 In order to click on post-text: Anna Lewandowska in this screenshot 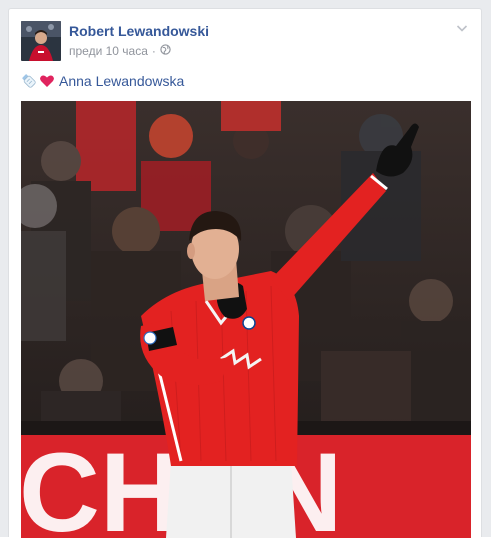, I will do `click(102, 81)`.